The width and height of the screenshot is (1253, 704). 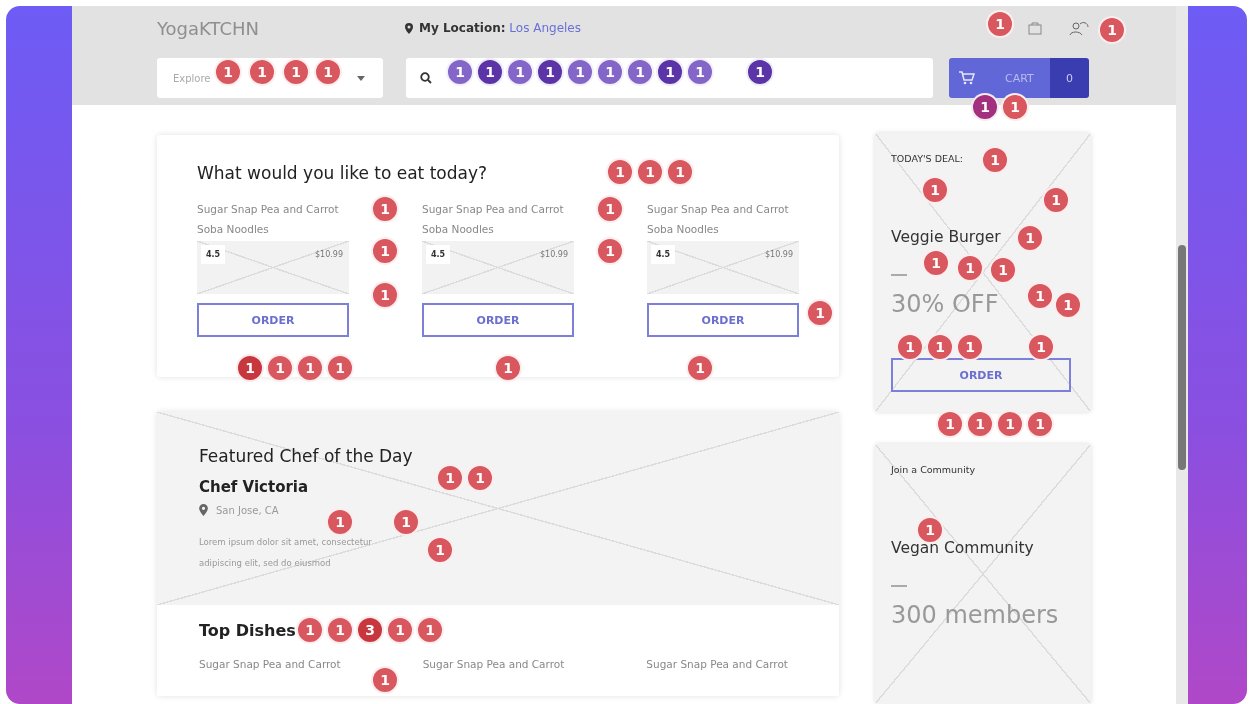 I want to click on location-link: Los Angeles, so click(x=545, y=28).